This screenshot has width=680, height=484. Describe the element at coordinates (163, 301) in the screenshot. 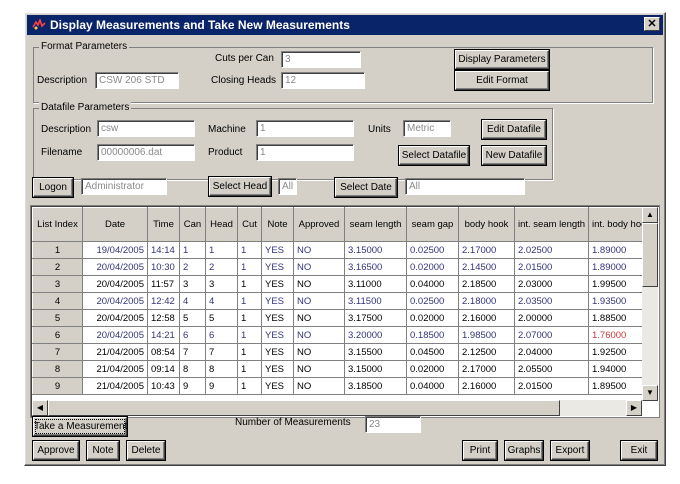

I see `table-cell: 12:42` at that location.